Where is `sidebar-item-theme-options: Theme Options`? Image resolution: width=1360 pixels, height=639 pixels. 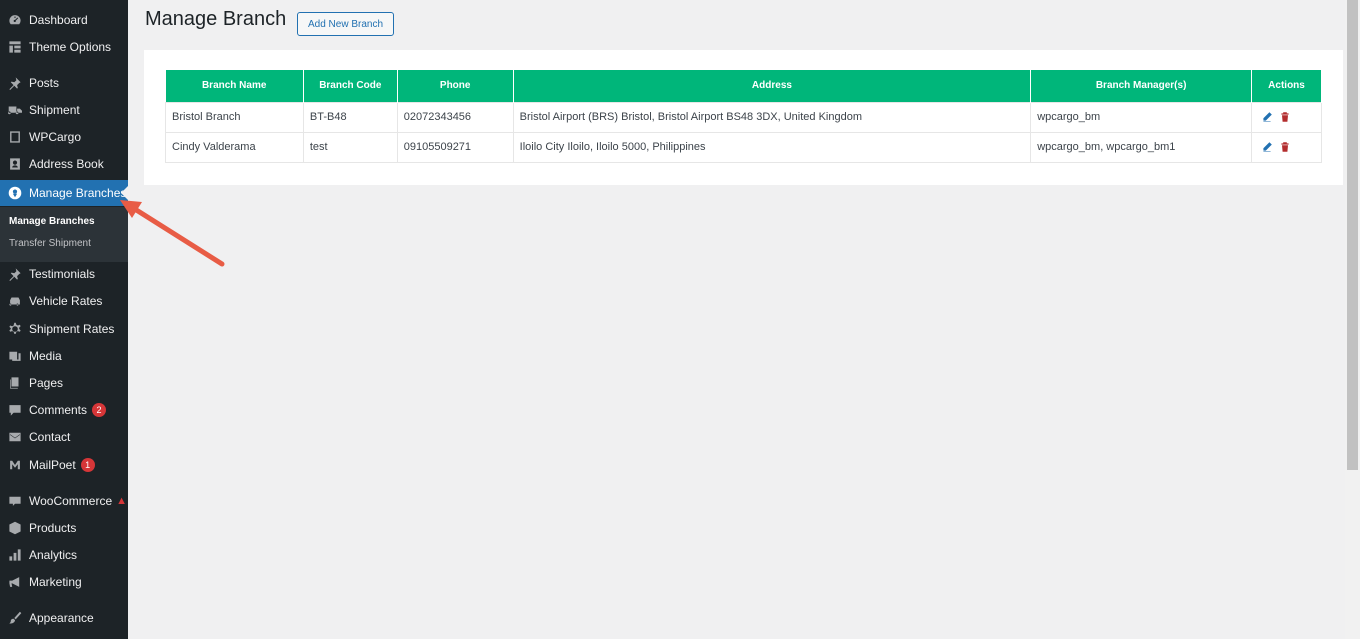
sidebar-item-theme-options: Theme Options is located at coordinates (64, 47).